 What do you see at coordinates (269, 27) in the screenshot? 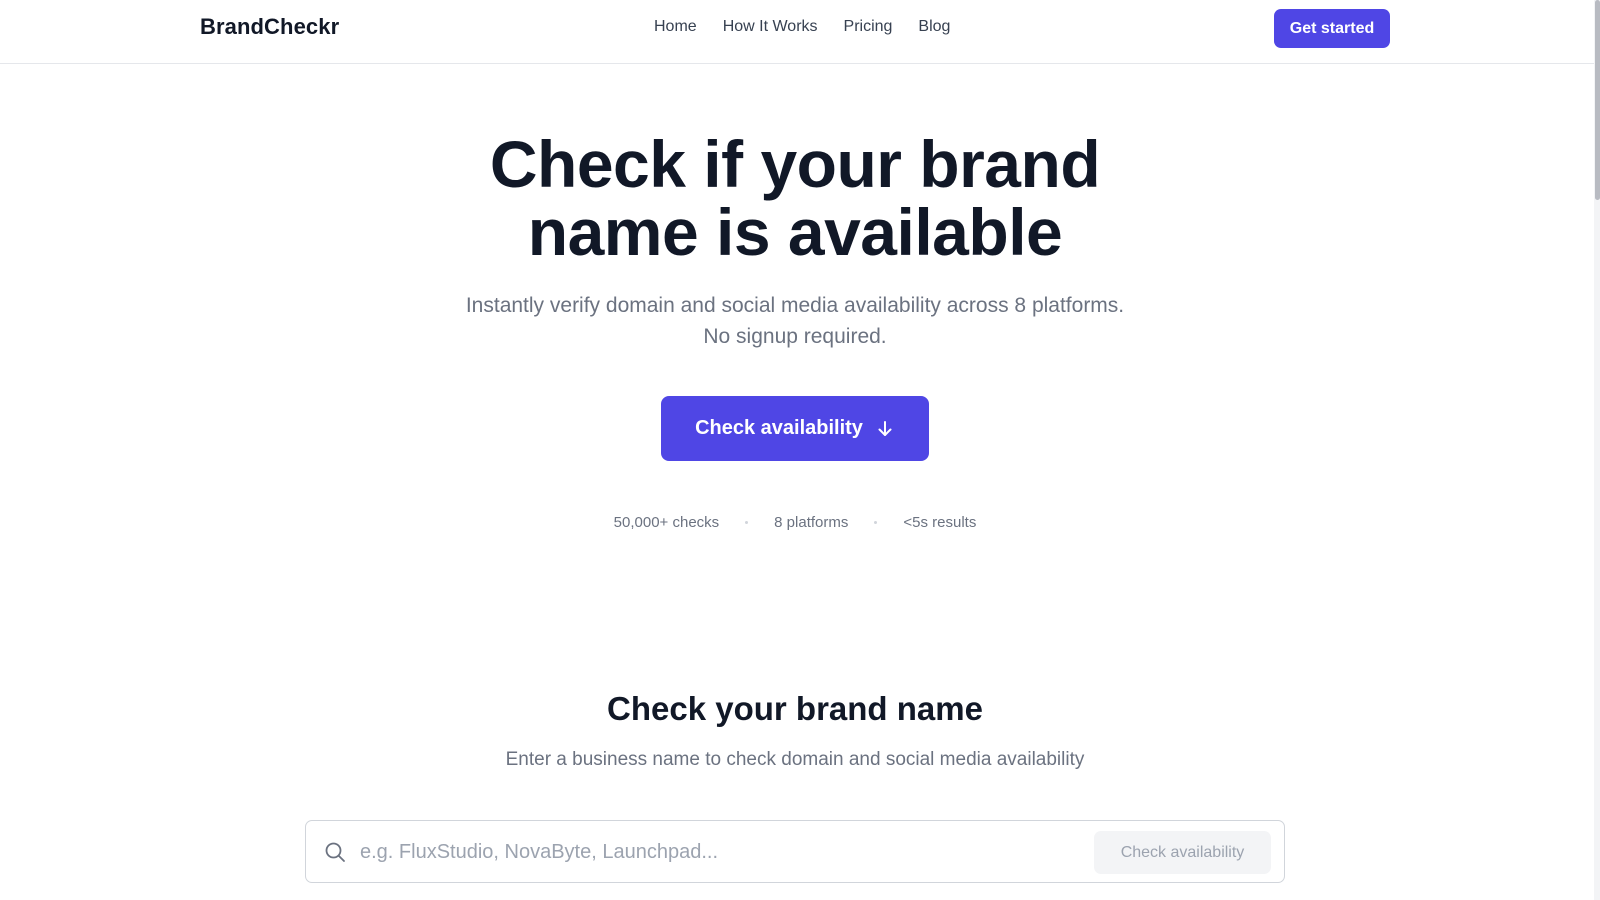
I see `brand-logo: BrandCheckr` at bounding box center [269, 27].